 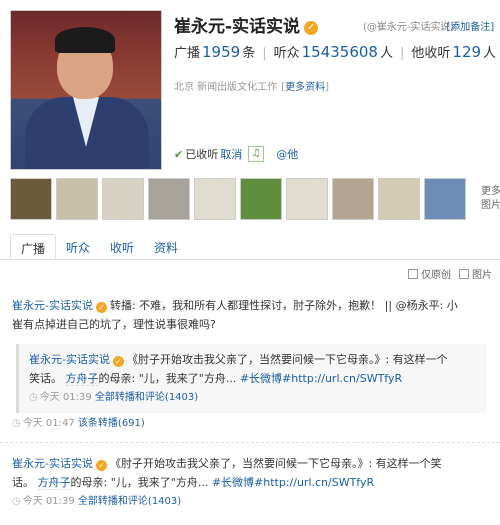 I want to click on repost-author: 崔永元-实话实说, so click(x=69, y=359).